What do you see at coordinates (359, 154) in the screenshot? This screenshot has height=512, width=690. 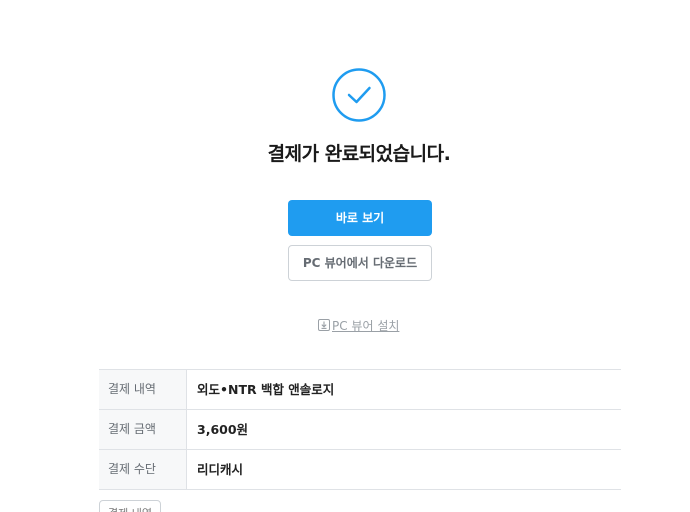 I see `page-title: 결제가 완료되었습니다.` at bounding box center [359, 154].